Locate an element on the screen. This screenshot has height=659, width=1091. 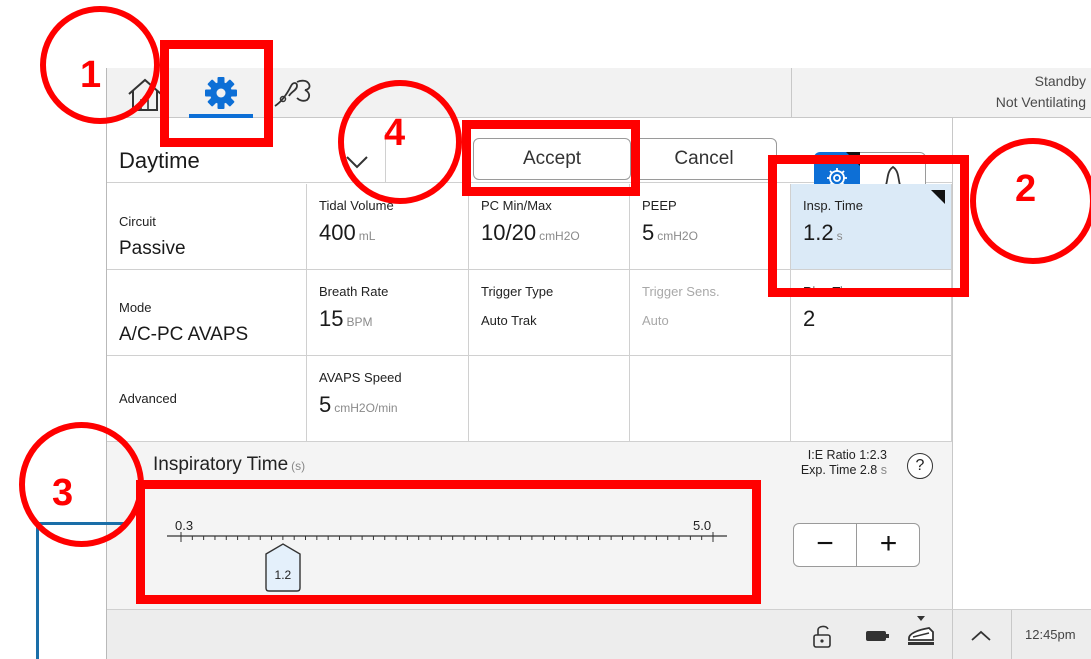
tidal-volume-unit: mL is located at coordinates (367, 236).